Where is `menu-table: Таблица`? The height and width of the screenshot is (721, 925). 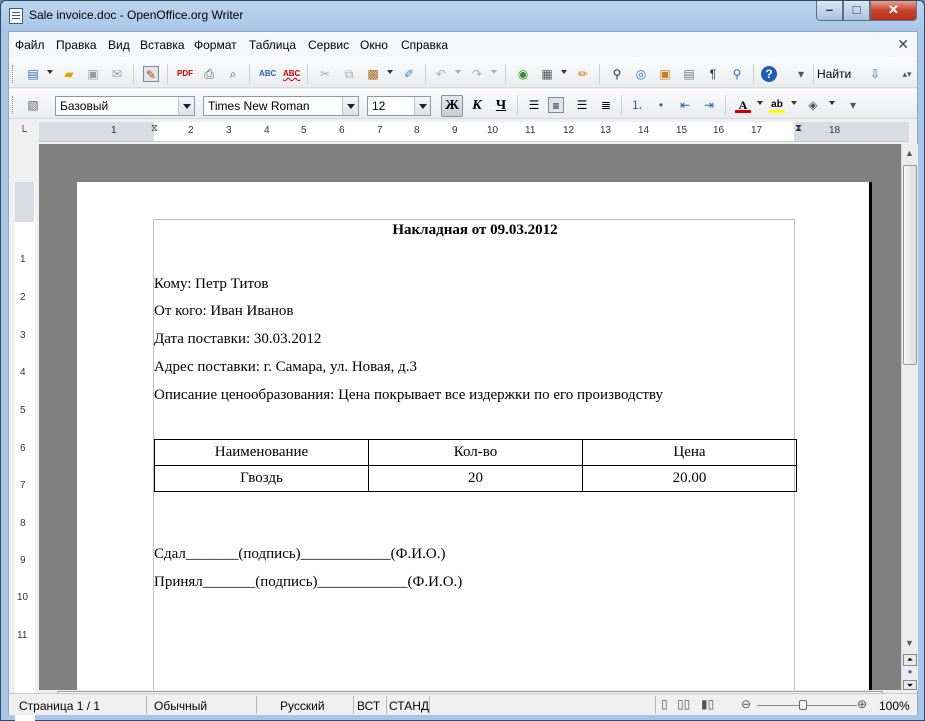 menu-table: Таблица is located at coordinates (272, 45).